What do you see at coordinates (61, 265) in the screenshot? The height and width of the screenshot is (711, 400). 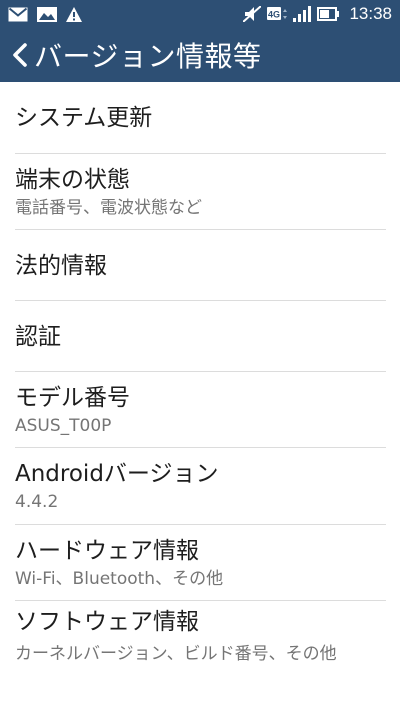 I see `item-title: 法的情報` at bounding box center [61, 265].